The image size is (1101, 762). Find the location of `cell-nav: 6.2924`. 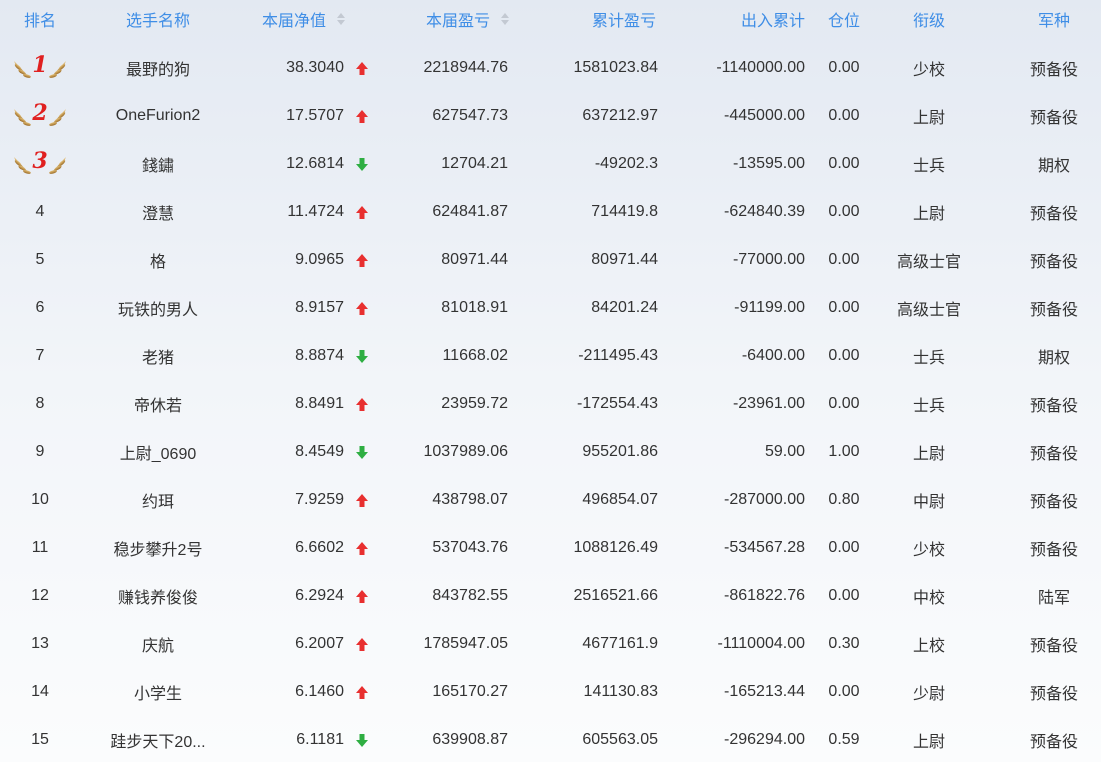

cell-nav: 6.2924 is located at coordinates (319, 595).